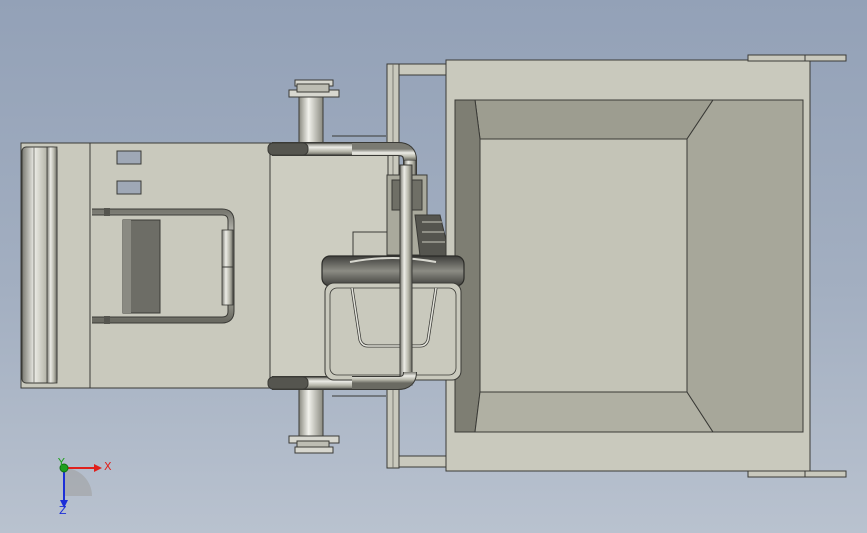 The image size is (867, 533). What do you see at coordinates (314, 112) in the screenshot?
I see `axle-hub-top` at bounding box center [314, 112].